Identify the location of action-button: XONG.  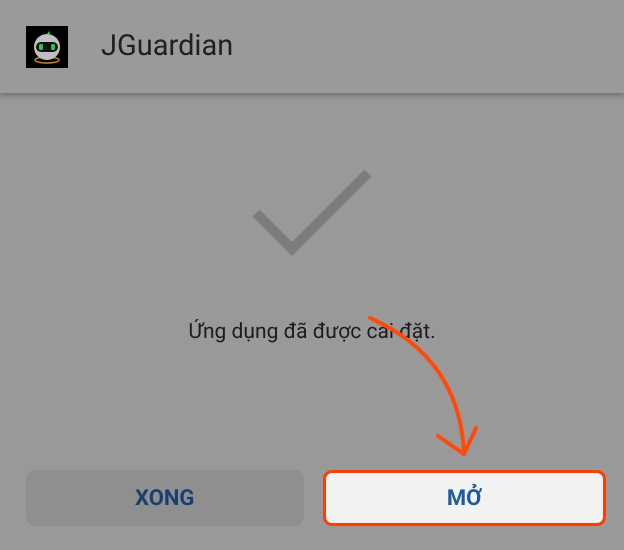
(165, 498).